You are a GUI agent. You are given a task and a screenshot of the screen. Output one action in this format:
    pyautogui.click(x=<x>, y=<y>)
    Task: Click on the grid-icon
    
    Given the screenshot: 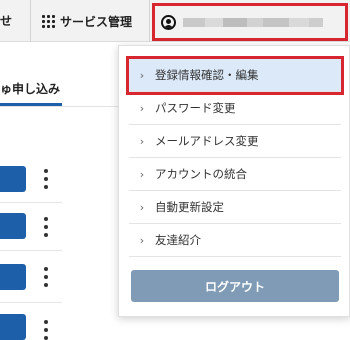 What is the action you would take?
    pyautogui.click(x=48, y=21)
    